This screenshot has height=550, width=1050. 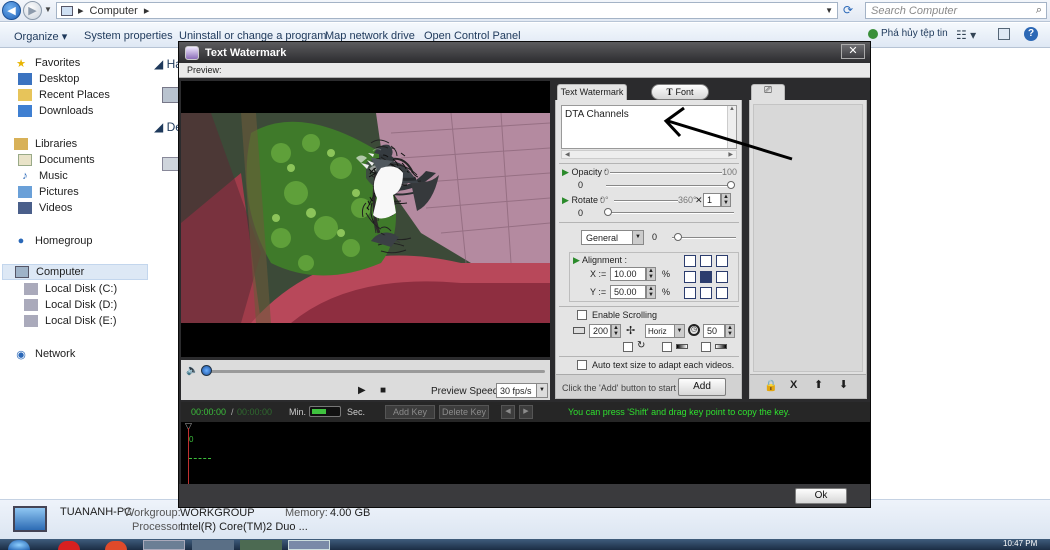 What do you see at coordinates (818, 384) in the screenshot?
I see `move-up-icon: ⬆` at bounding box center [818, 384].